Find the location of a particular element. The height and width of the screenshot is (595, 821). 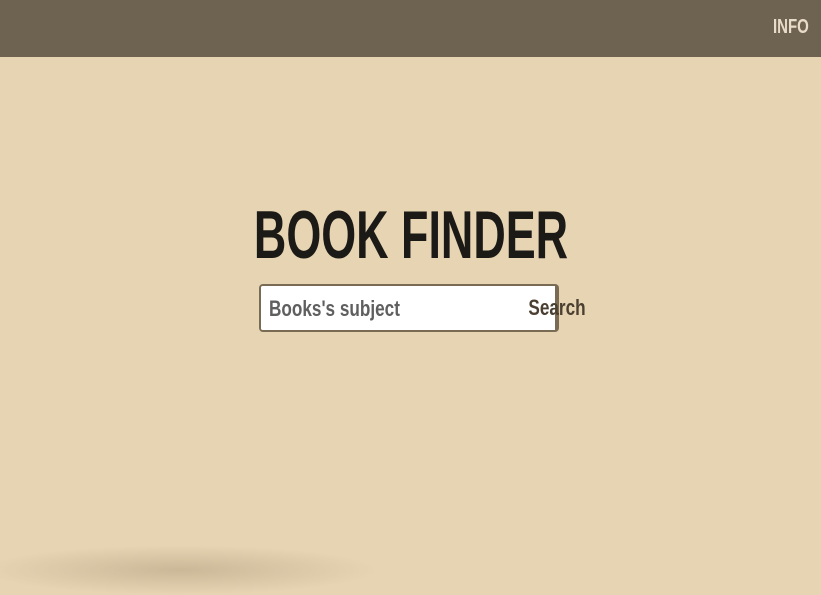

subject-search-input is located at coordinates (409, 308).